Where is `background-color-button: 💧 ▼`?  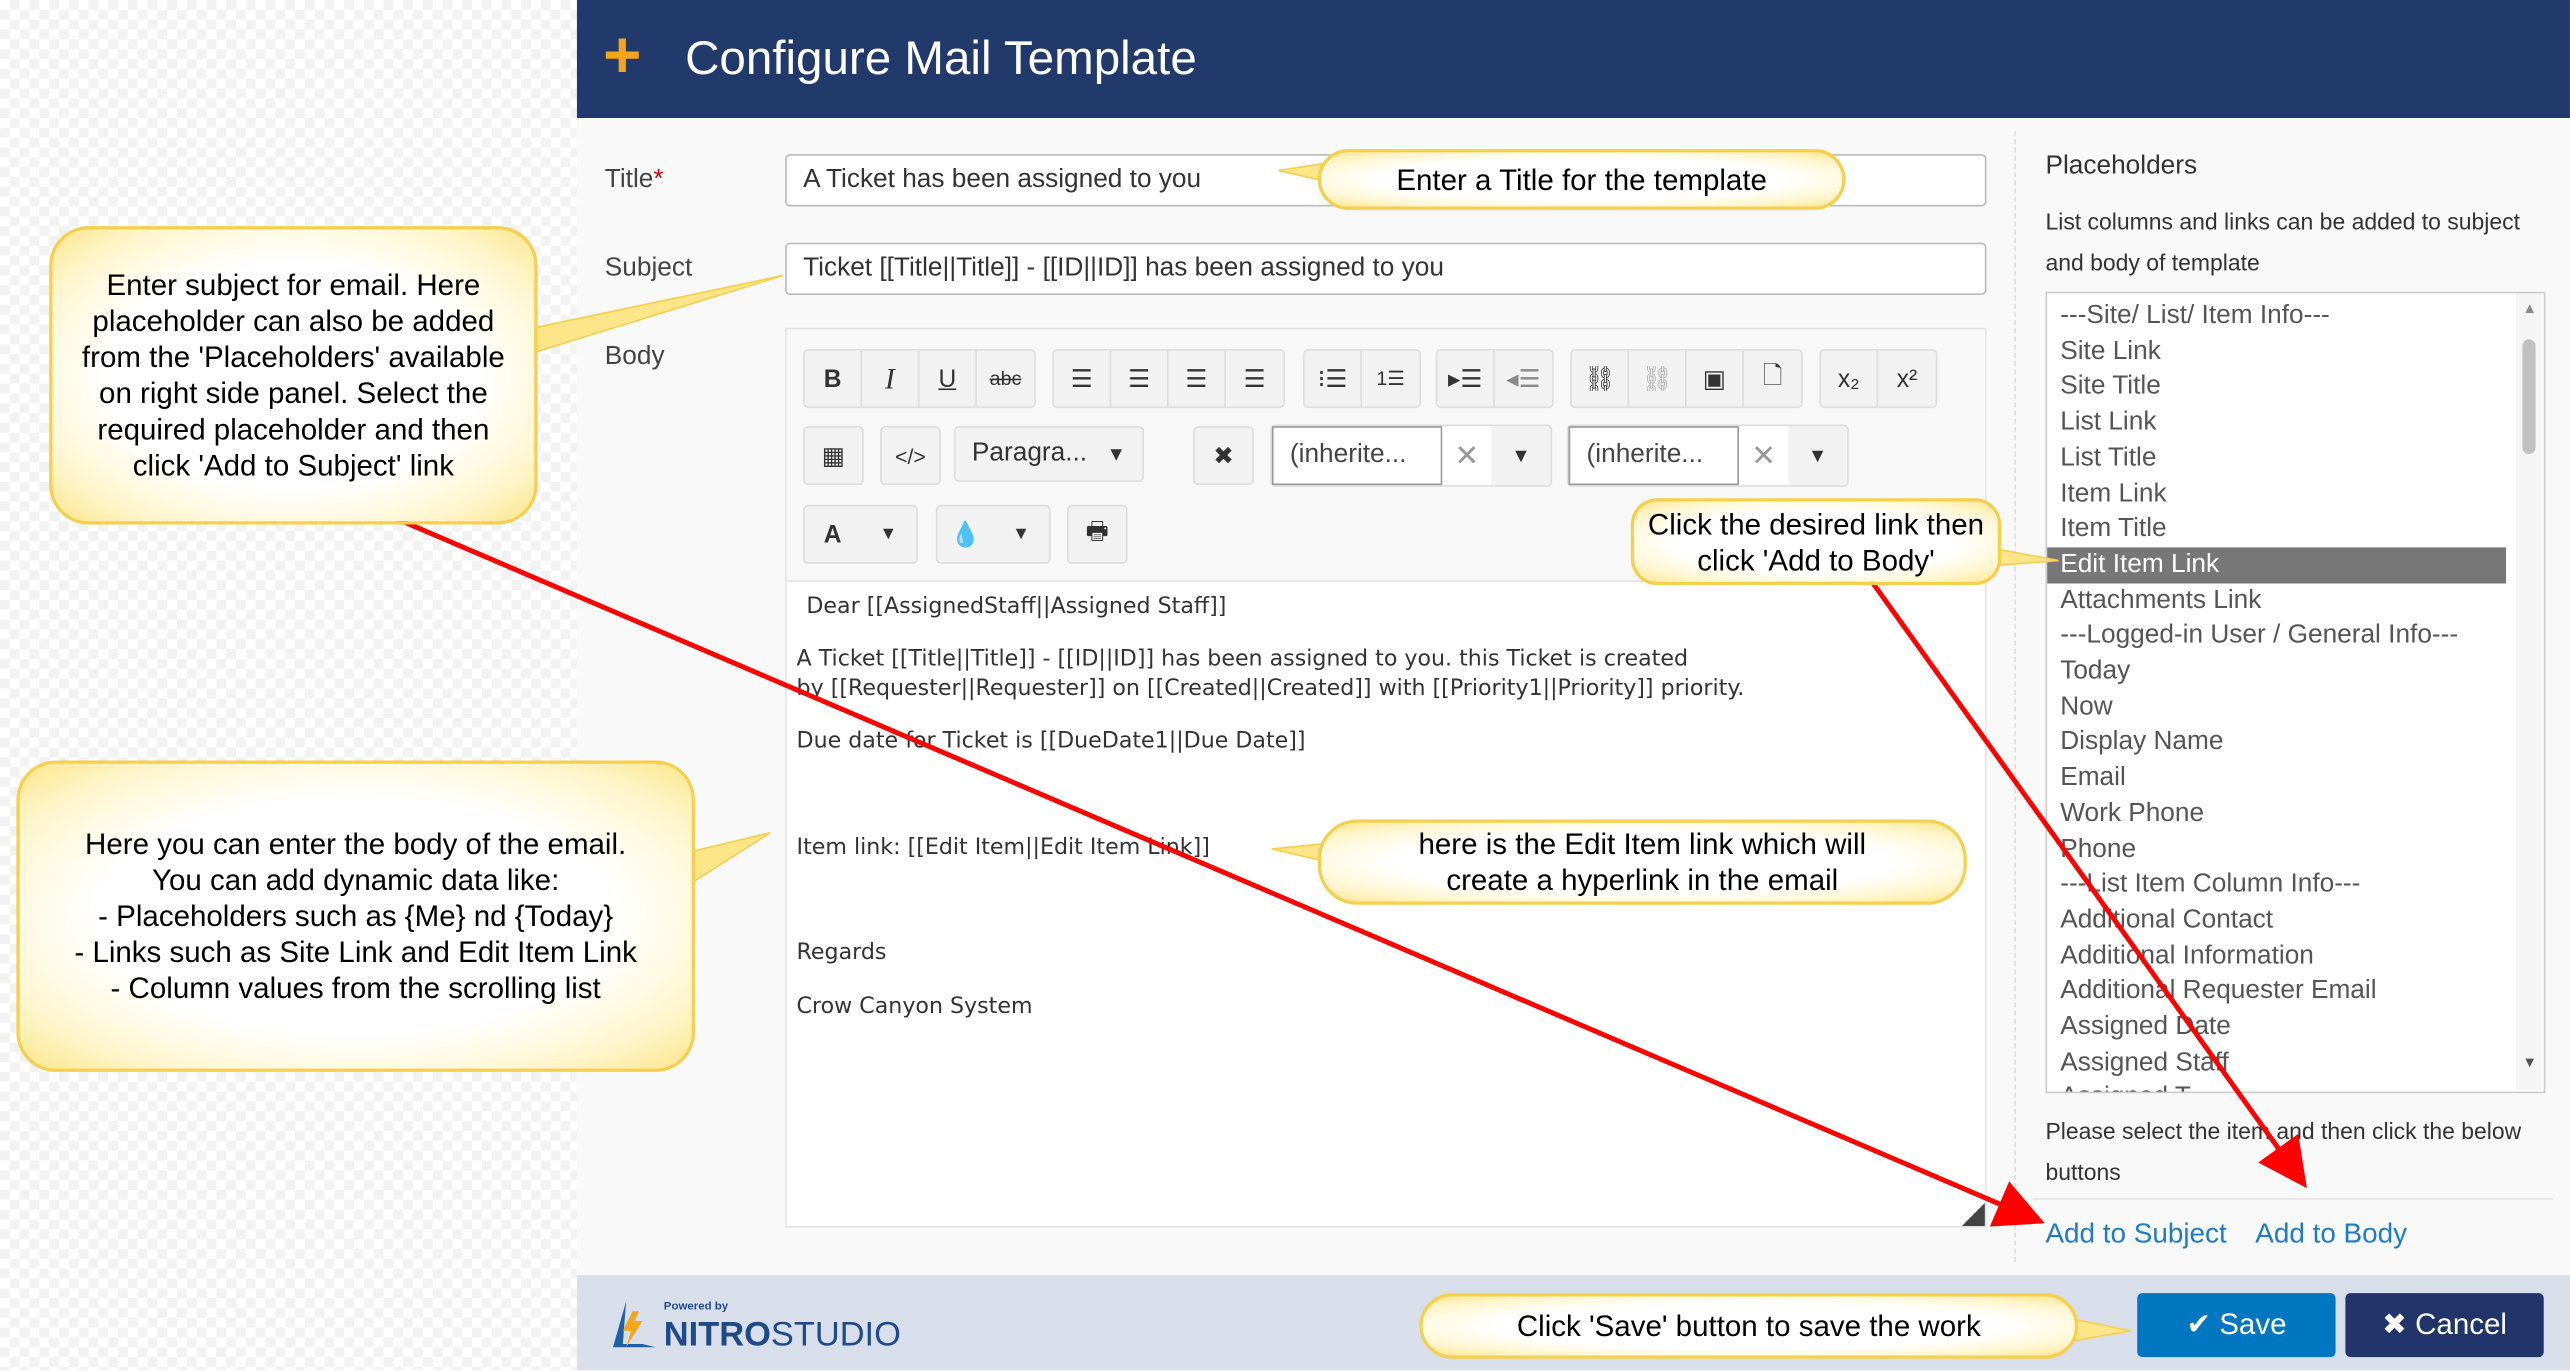
background-color-button: 💧 ▼ is located at coordinates (993, 534).